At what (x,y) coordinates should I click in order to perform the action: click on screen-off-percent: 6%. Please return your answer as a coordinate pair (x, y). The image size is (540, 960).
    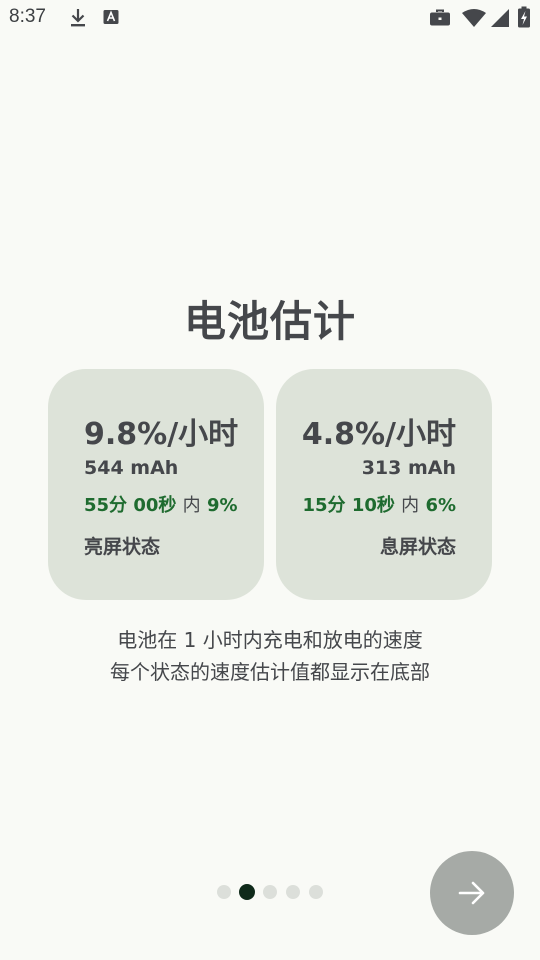
    Looking at the image, I should click on (440, 505).